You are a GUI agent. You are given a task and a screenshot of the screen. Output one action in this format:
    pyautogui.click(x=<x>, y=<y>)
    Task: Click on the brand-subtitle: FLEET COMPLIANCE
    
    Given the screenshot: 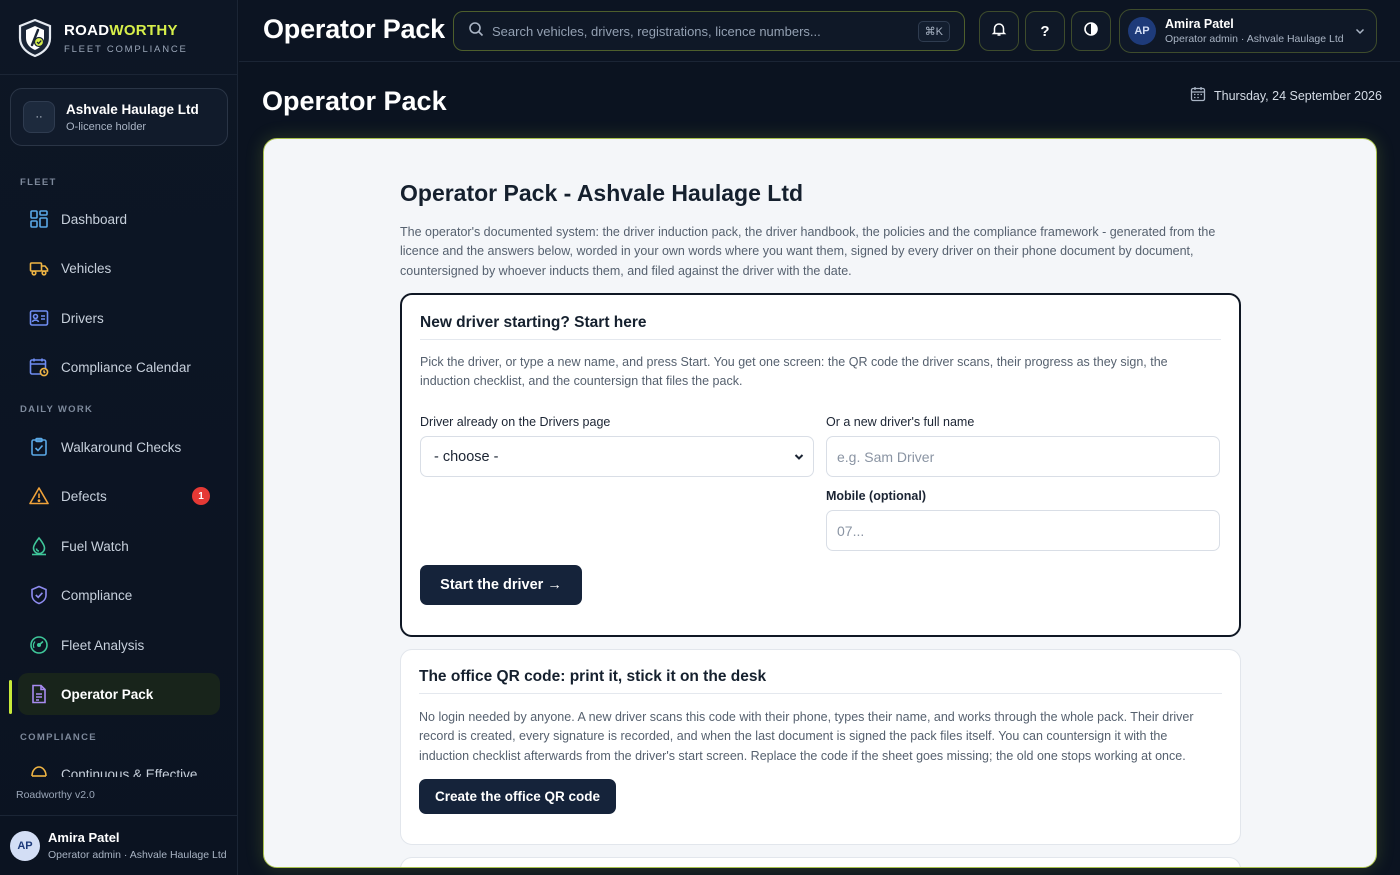 What is the action you would take?
    pyautogui.click(x=126, y=49)
    